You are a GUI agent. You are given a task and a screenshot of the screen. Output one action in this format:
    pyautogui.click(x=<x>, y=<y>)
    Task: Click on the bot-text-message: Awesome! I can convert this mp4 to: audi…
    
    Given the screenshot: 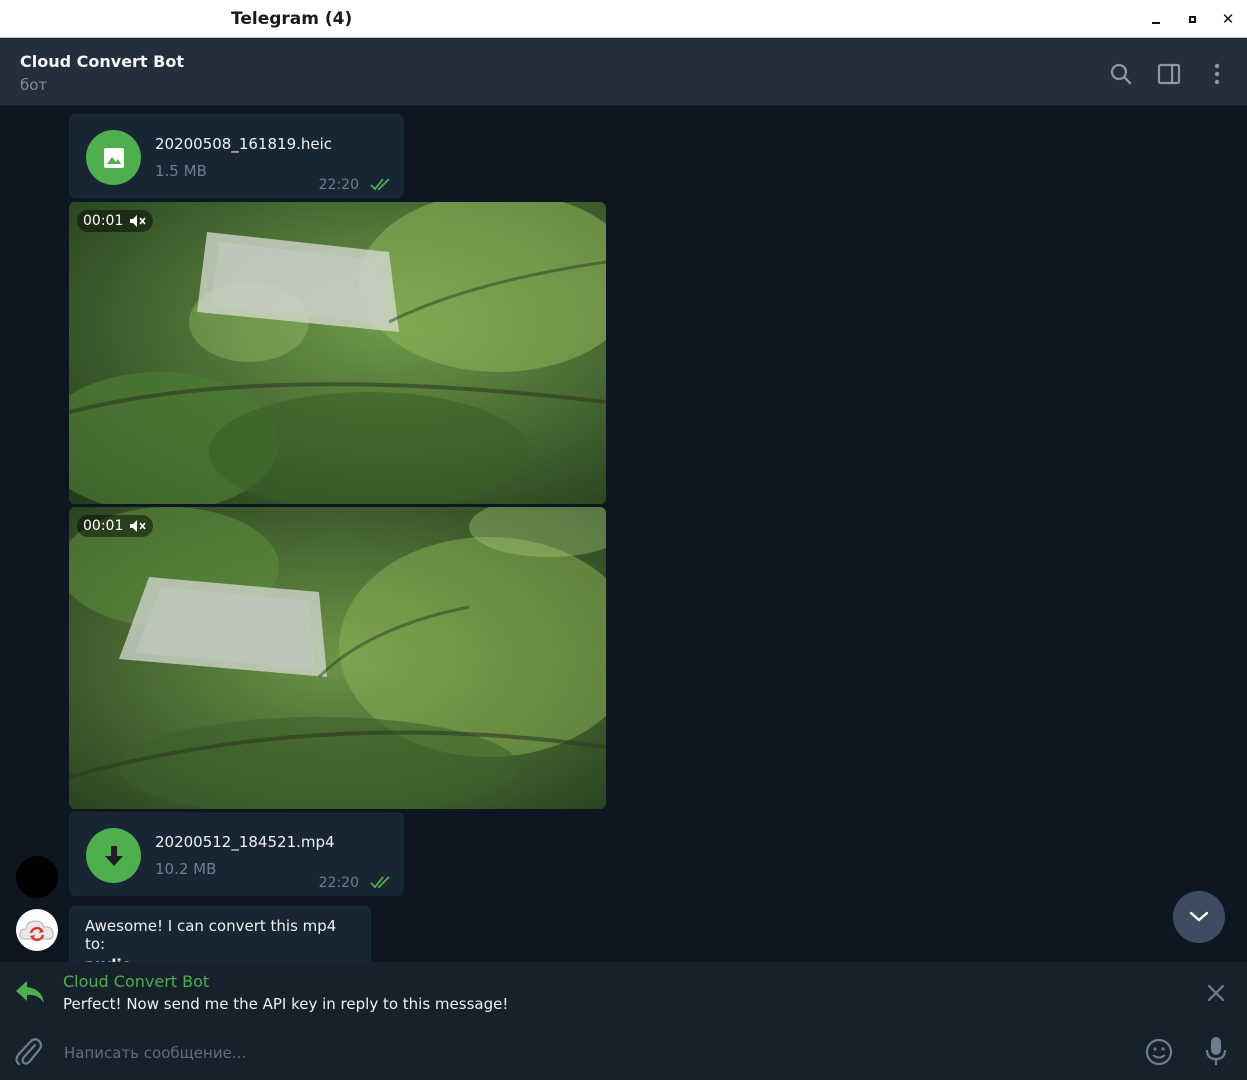 What is the action you would take?
    pyautogui.click(x=220, y=934)
    